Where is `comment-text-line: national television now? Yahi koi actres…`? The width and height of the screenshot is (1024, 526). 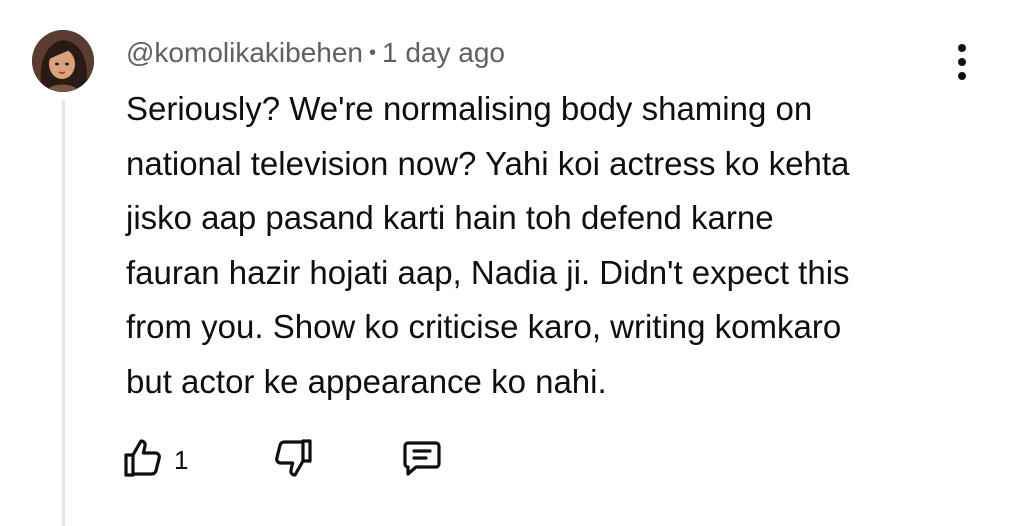
comment-text-line: national television now? Yahi koi actres… is located at coordinates (488, 163).